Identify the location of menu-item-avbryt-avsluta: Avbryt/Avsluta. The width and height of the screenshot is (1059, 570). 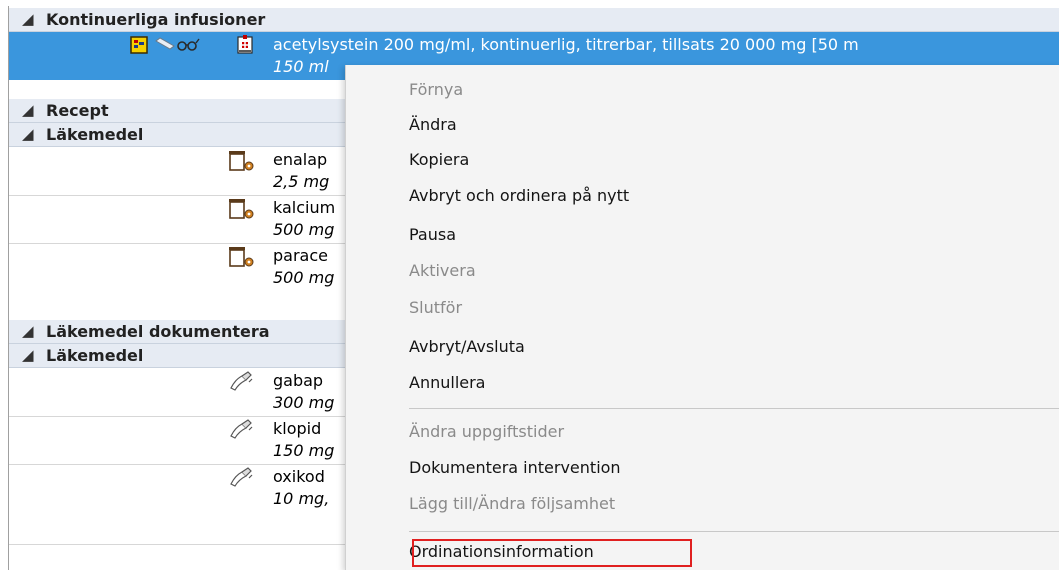
(467, 347).